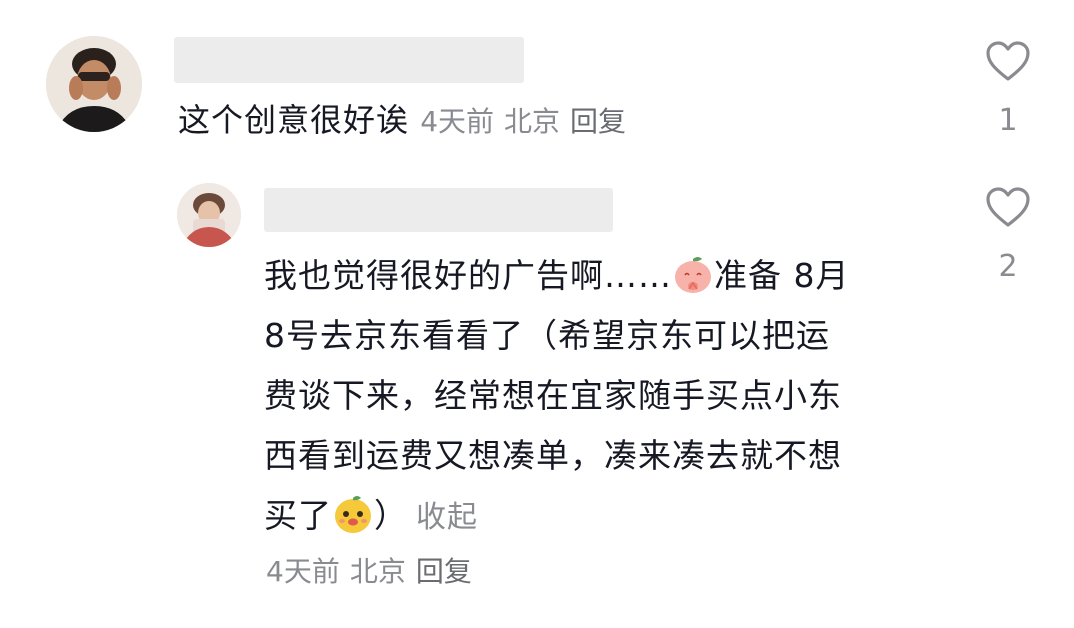  I want to click on comment-1-location: 北京, so click(532, 121).